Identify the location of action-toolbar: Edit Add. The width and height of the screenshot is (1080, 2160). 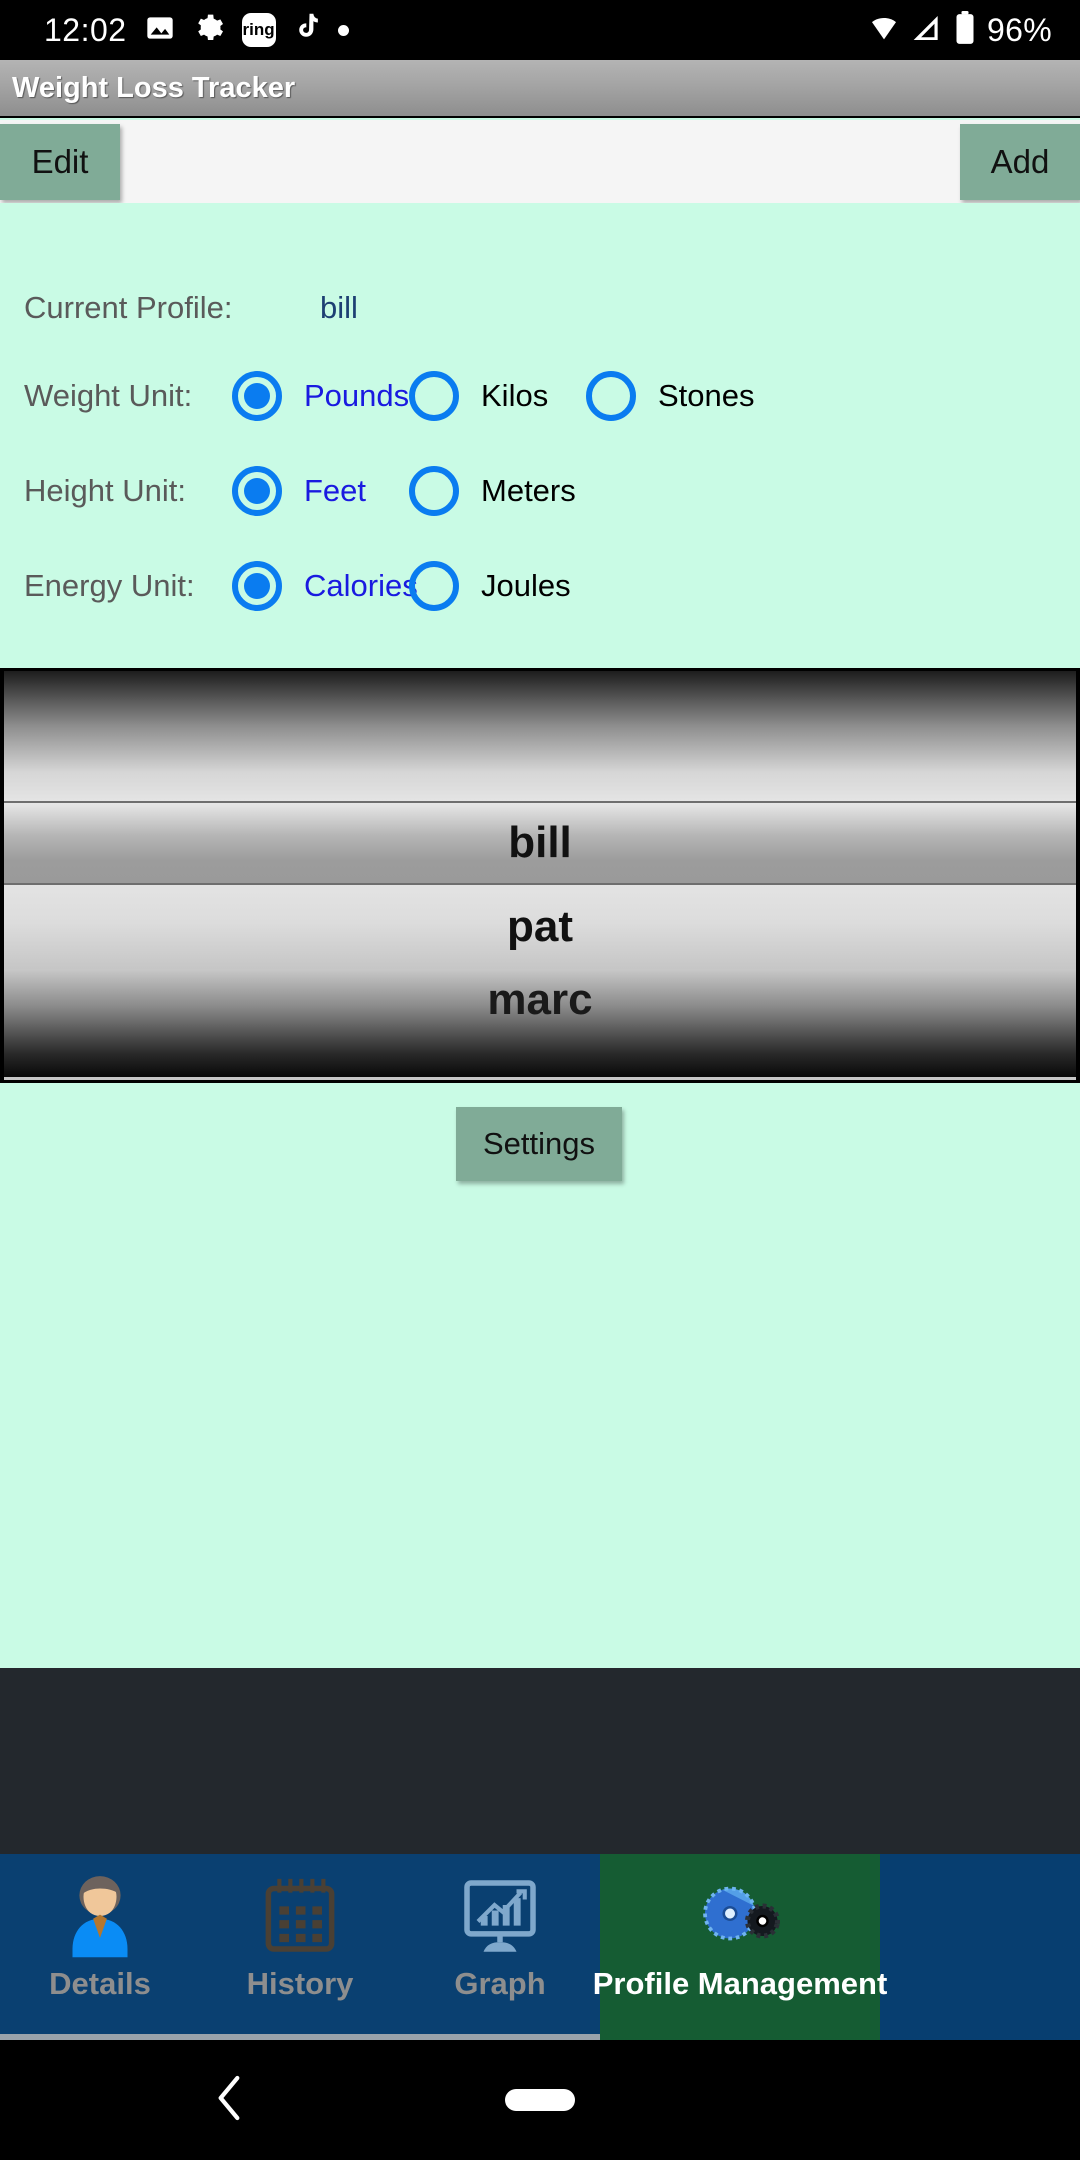
(540, 161).